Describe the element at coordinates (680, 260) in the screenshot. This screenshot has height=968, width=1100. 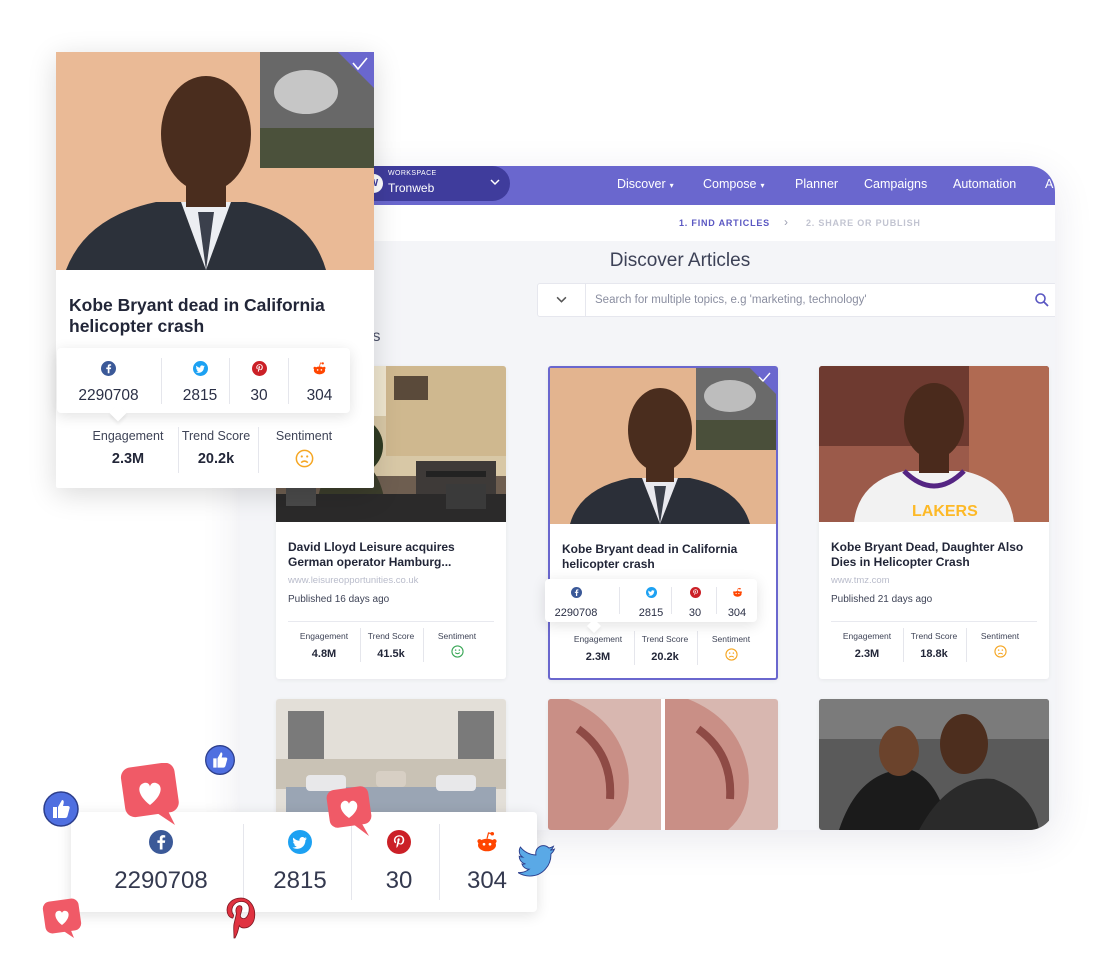
I see `page-title: Discover Articles` at that location.